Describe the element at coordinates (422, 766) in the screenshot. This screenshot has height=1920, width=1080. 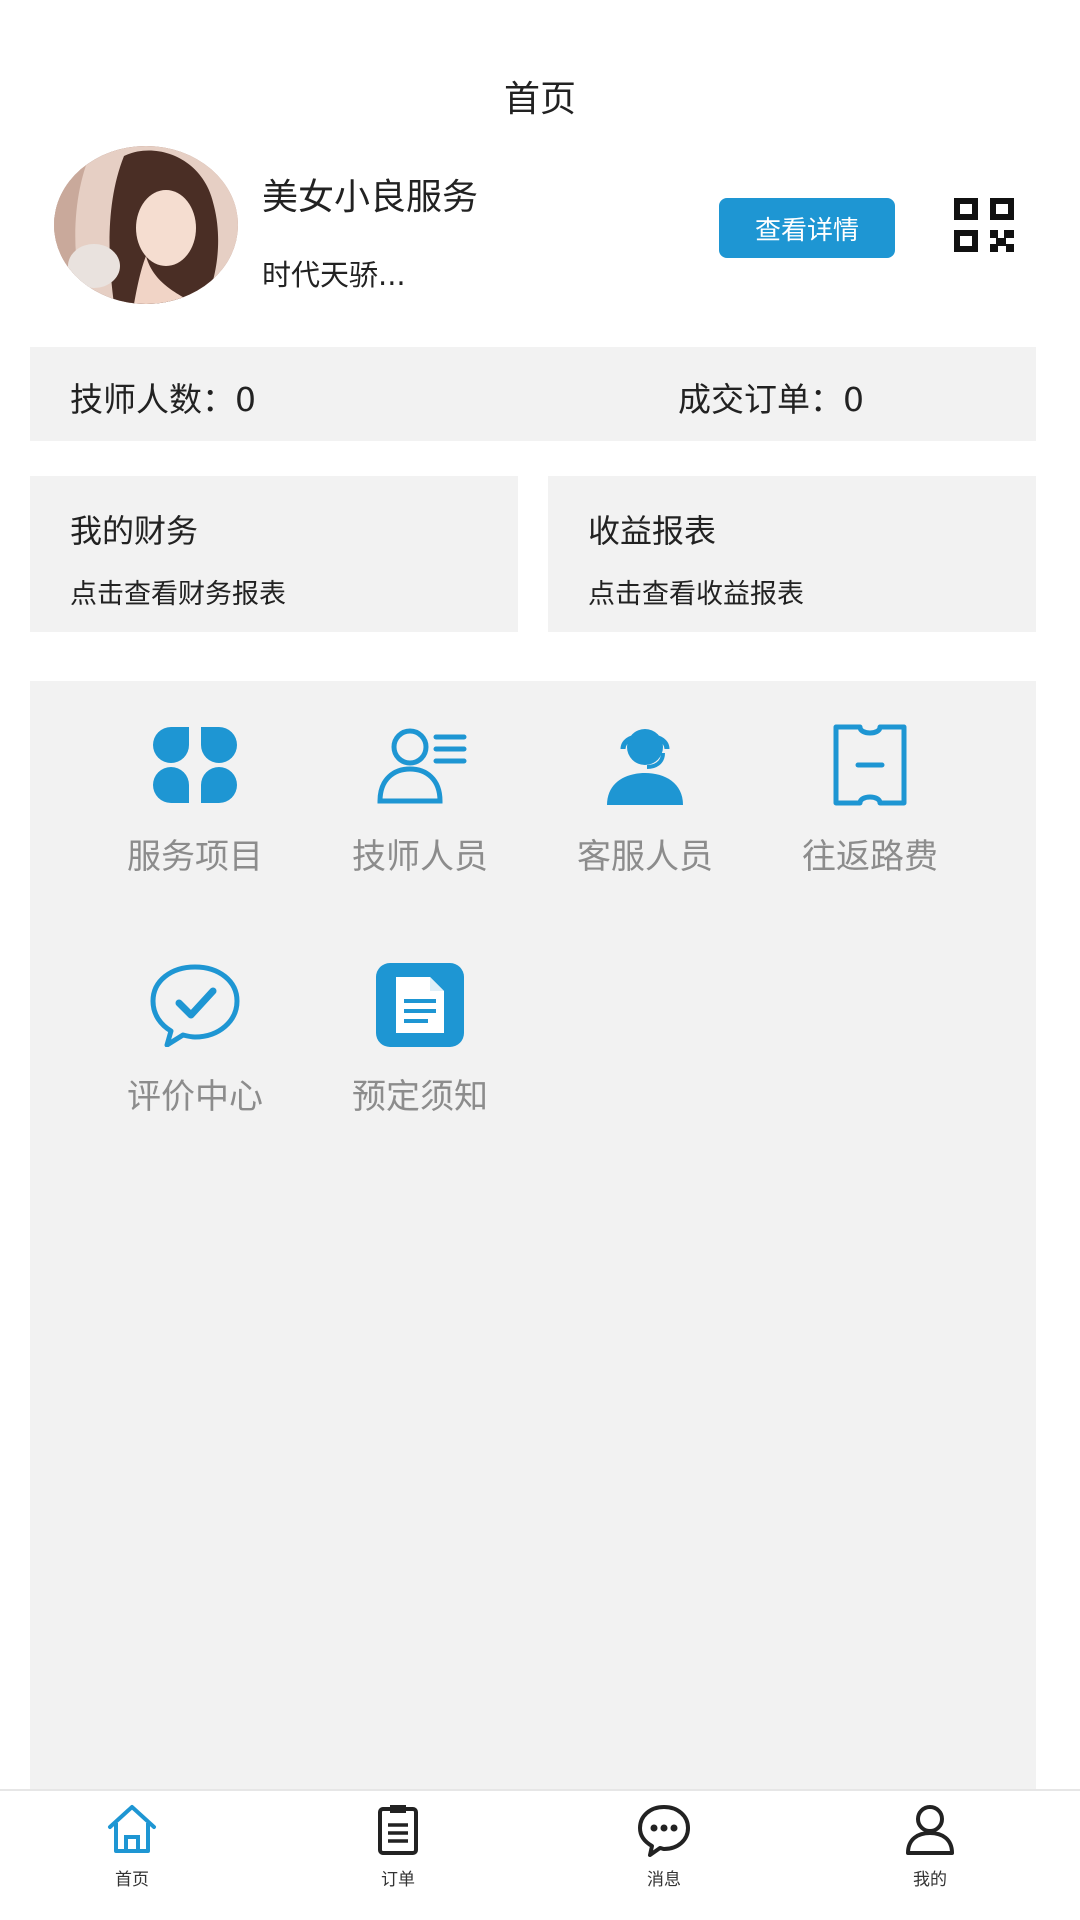
I see `staff-list-icon` at that location.